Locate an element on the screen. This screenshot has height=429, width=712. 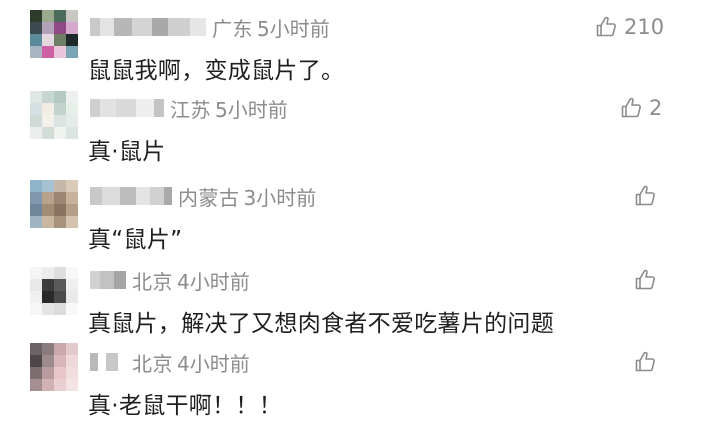
comment-meta: 江苏 5小时前 is located at coordinates (189, 108).